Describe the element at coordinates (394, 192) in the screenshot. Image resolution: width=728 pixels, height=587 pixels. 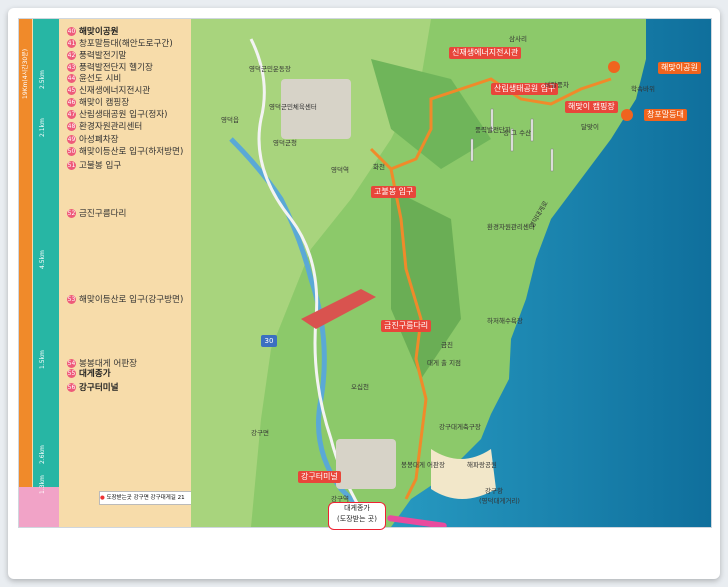
I see `map-tag-gobulbong: 고불봉 입구` at that location.